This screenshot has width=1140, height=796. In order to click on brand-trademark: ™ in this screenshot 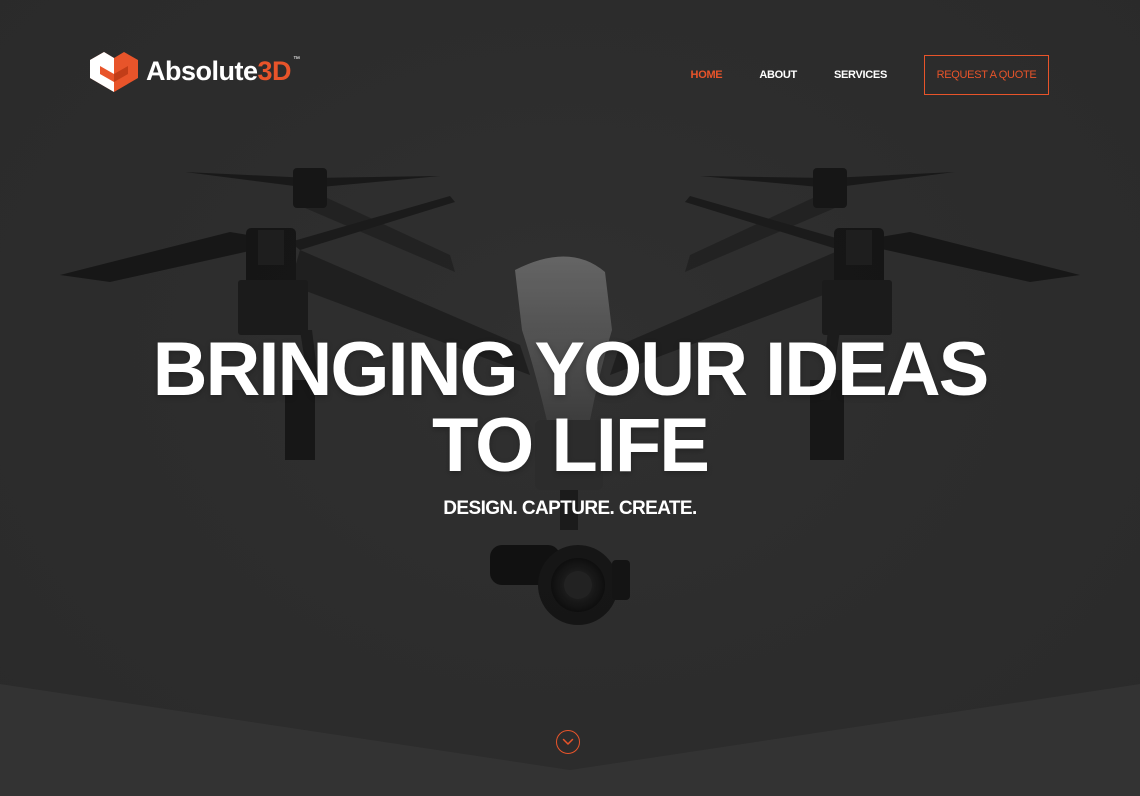, I will do `click(296, 59)`.